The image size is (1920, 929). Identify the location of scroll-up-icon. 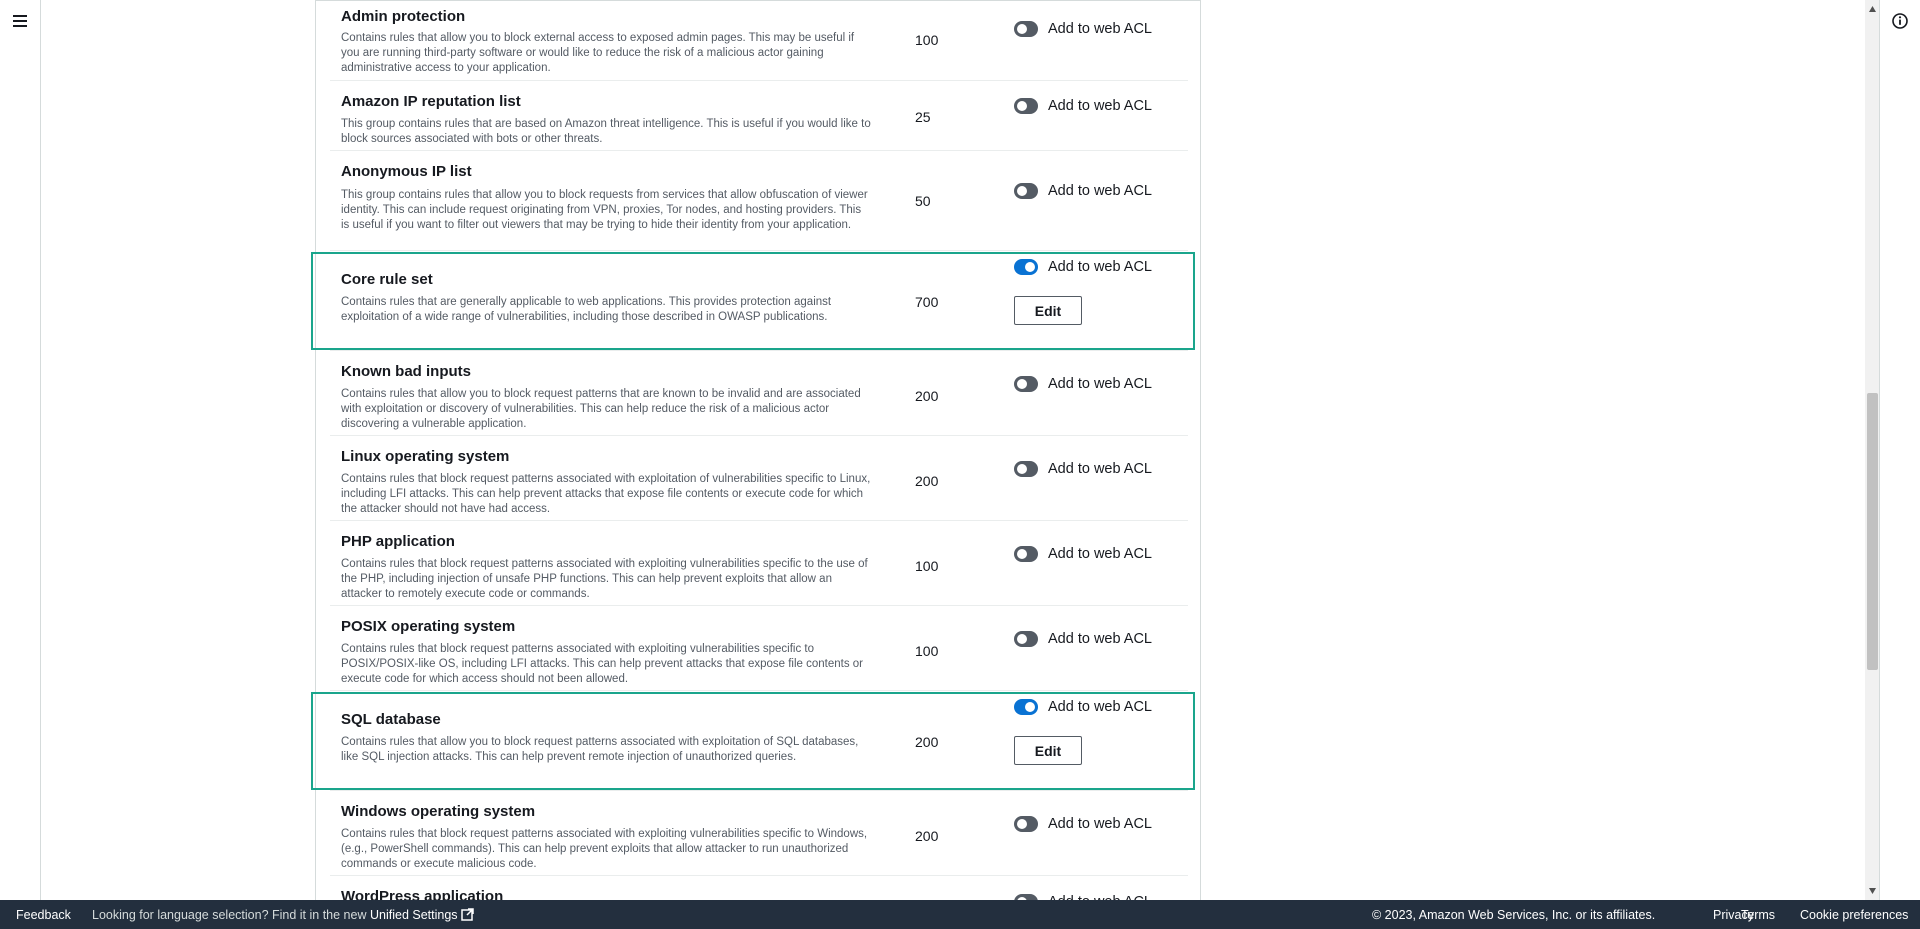
(1872, 9).